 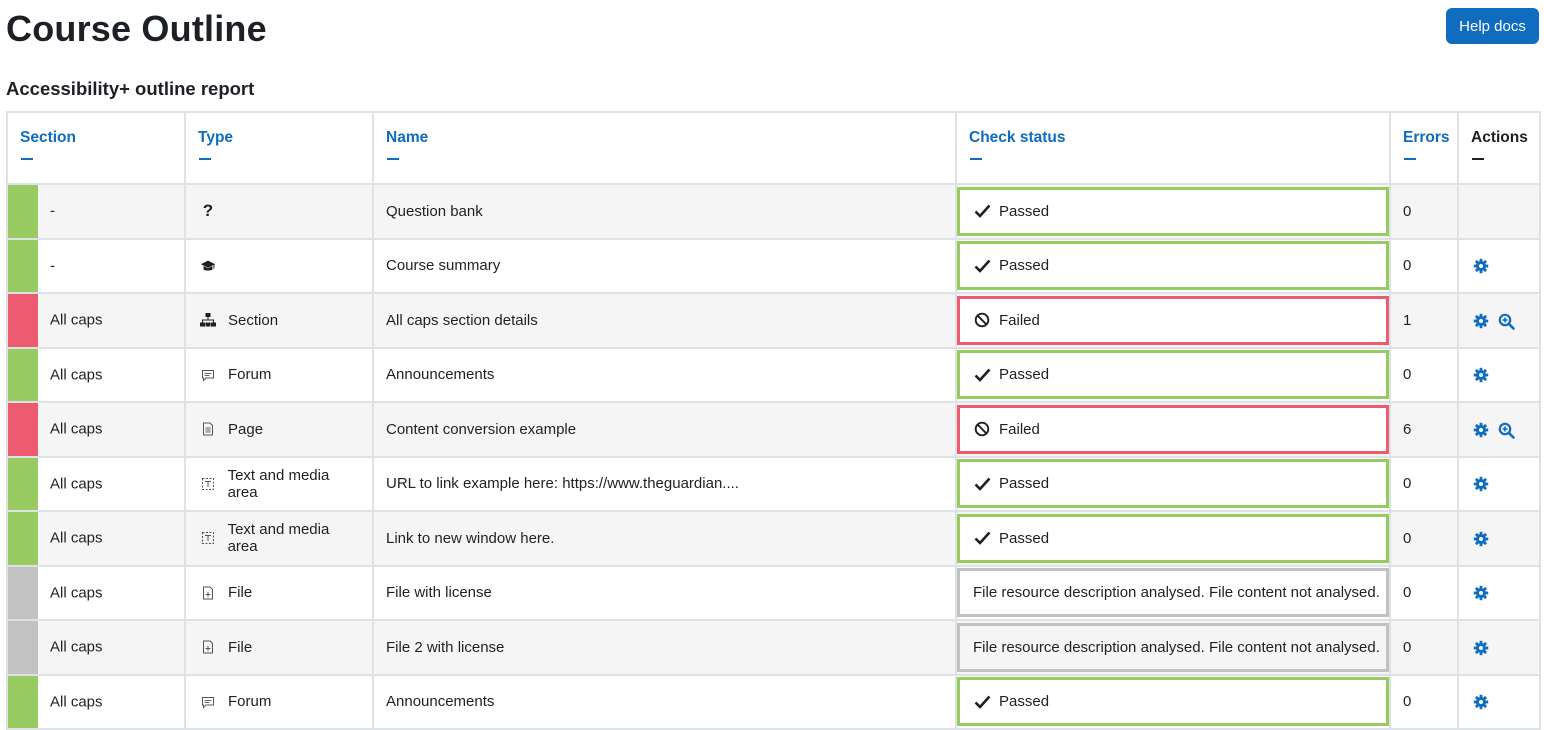 I want to click on sitemap-icon, so click(x=208, y=320).